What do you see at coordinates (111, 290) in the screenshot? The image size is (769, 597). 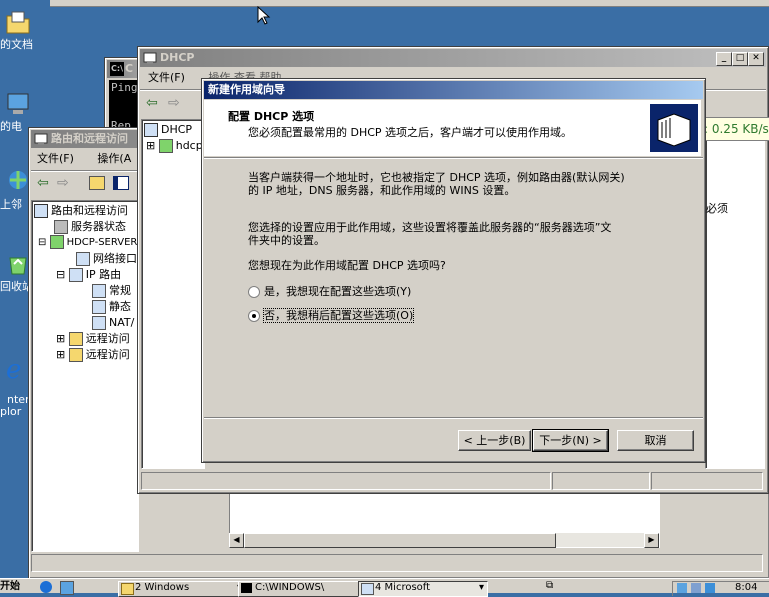 I see `tree-item-general: 常规` at bounding box center [111, 290].